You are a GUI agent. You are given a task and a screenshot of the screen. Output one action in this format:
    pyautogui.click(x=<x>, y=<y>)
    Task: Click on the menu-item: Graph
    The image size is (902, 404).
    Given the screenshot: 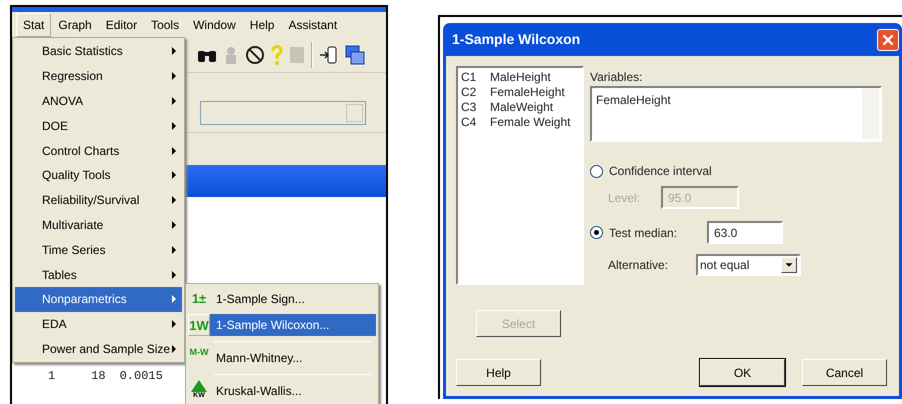 What is the action you would take?
    pyautogui.click(x=75, y=24)
    